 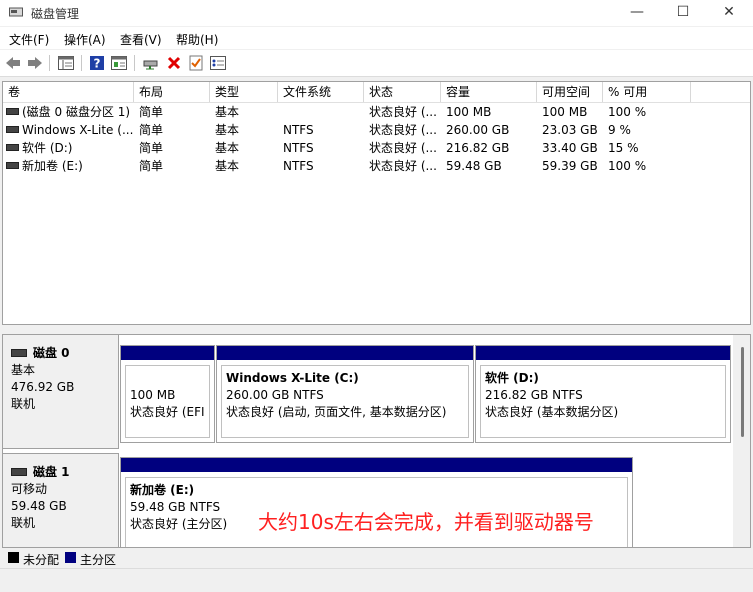 I want to click on disk-type: 可移动, so click(x=29, y=489).